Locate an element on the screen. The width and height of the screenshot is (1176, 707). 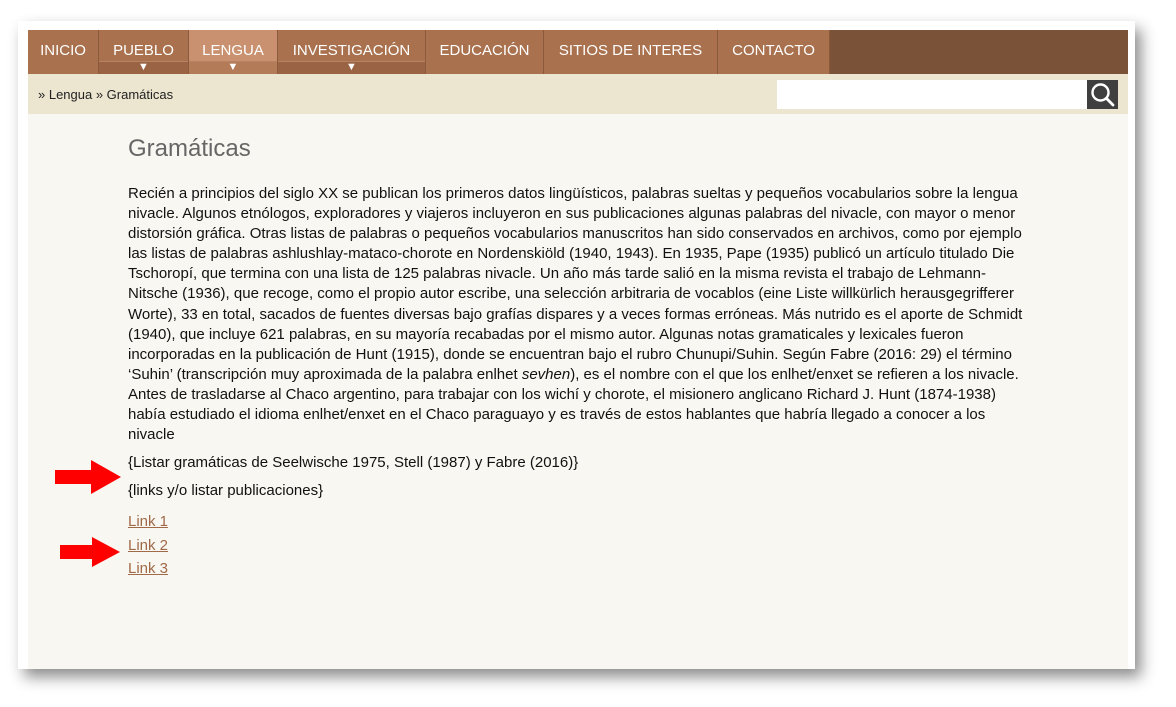
search-input is located at coordinates (932, 94).